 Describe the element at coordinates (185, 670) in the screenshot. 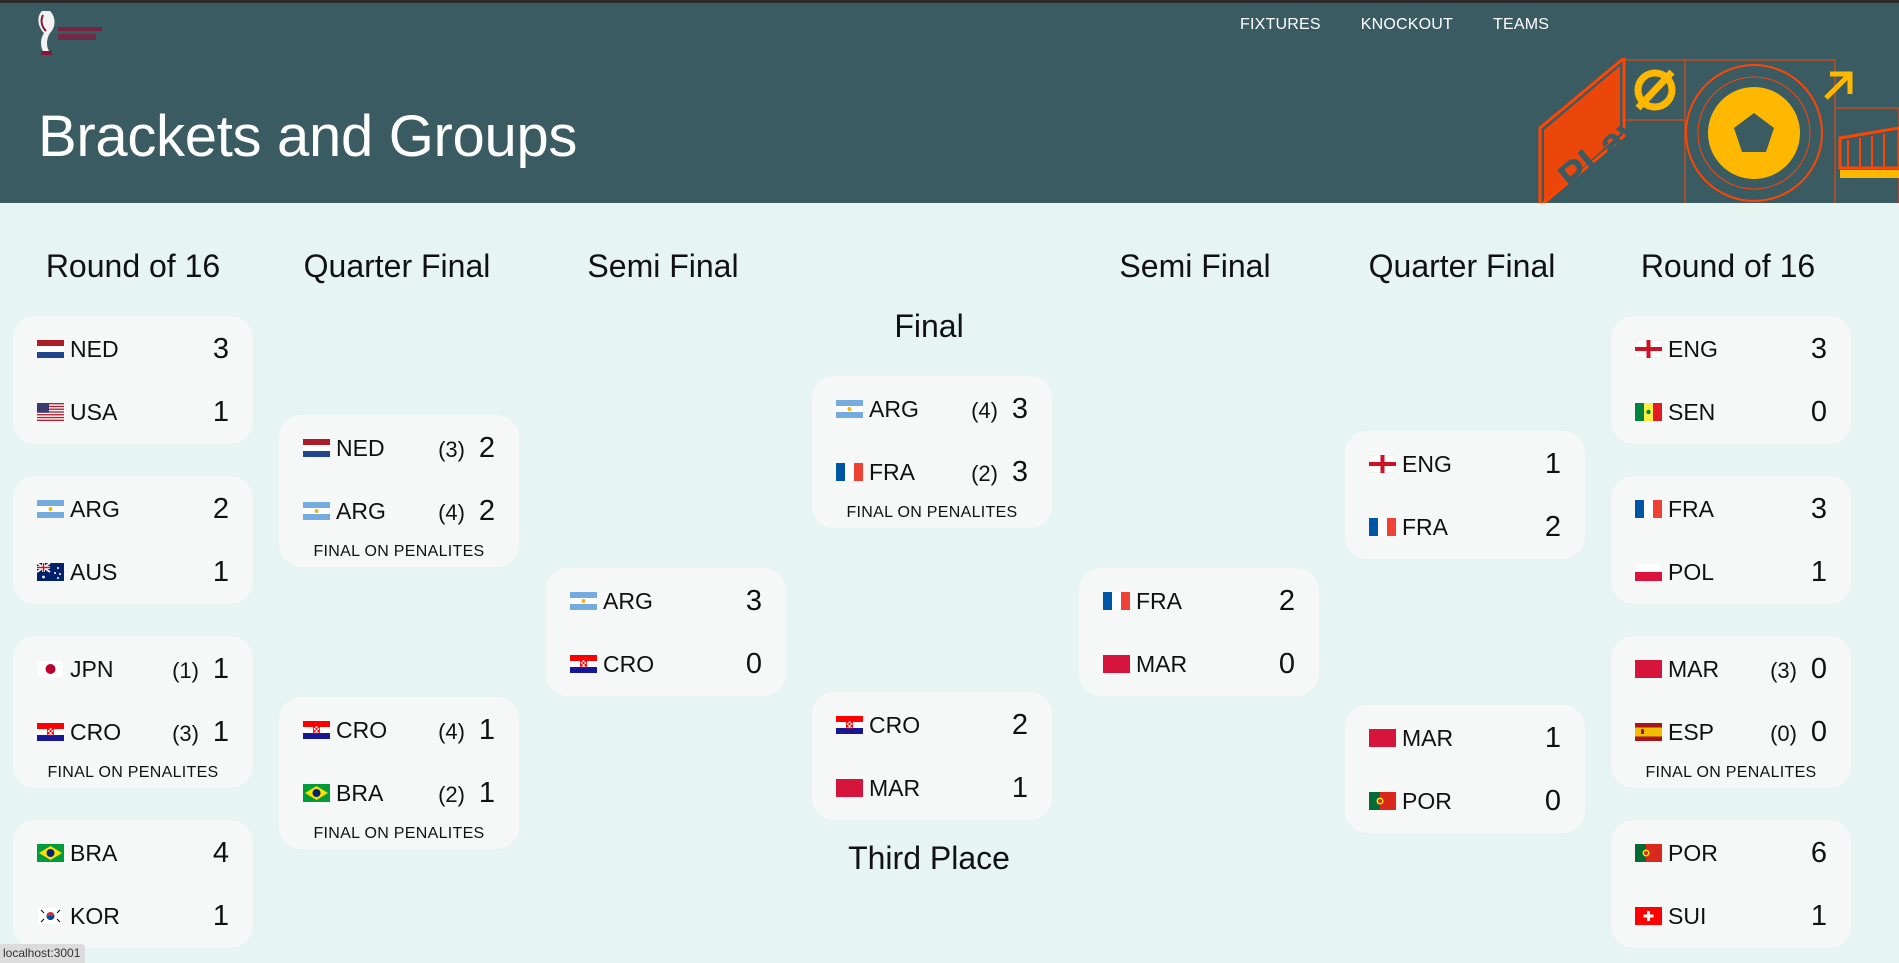

I see `penalty-score: (1)` at that location.